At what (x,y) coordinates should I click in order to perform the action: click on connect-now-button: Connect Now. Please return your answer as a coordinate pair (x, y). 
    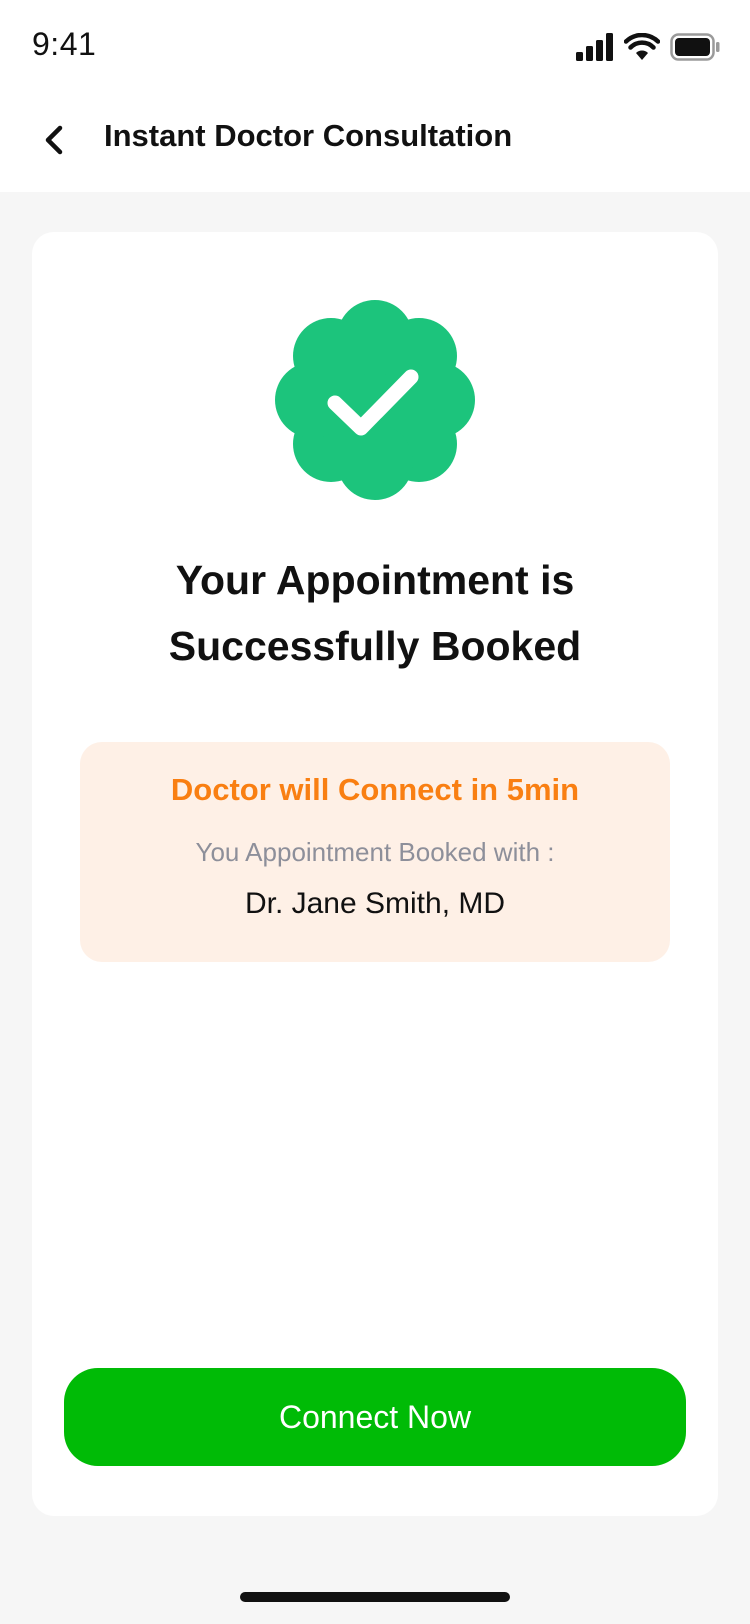
    Looking at the image, I should click on (375, 1417).